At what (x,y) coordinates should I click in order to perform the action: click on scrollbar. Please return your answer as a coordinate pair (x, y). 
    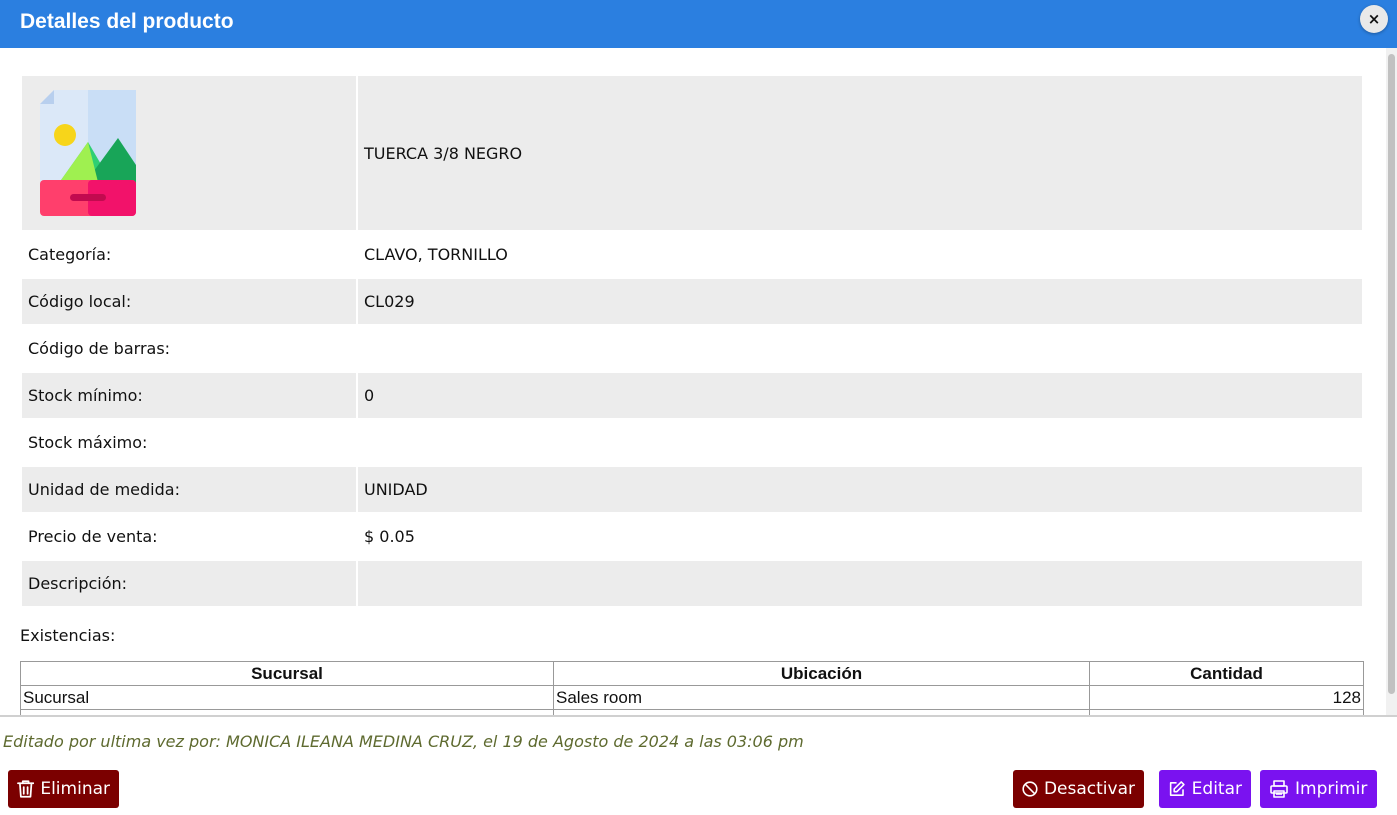
    Looking at the image, I should click on (1391, 381).